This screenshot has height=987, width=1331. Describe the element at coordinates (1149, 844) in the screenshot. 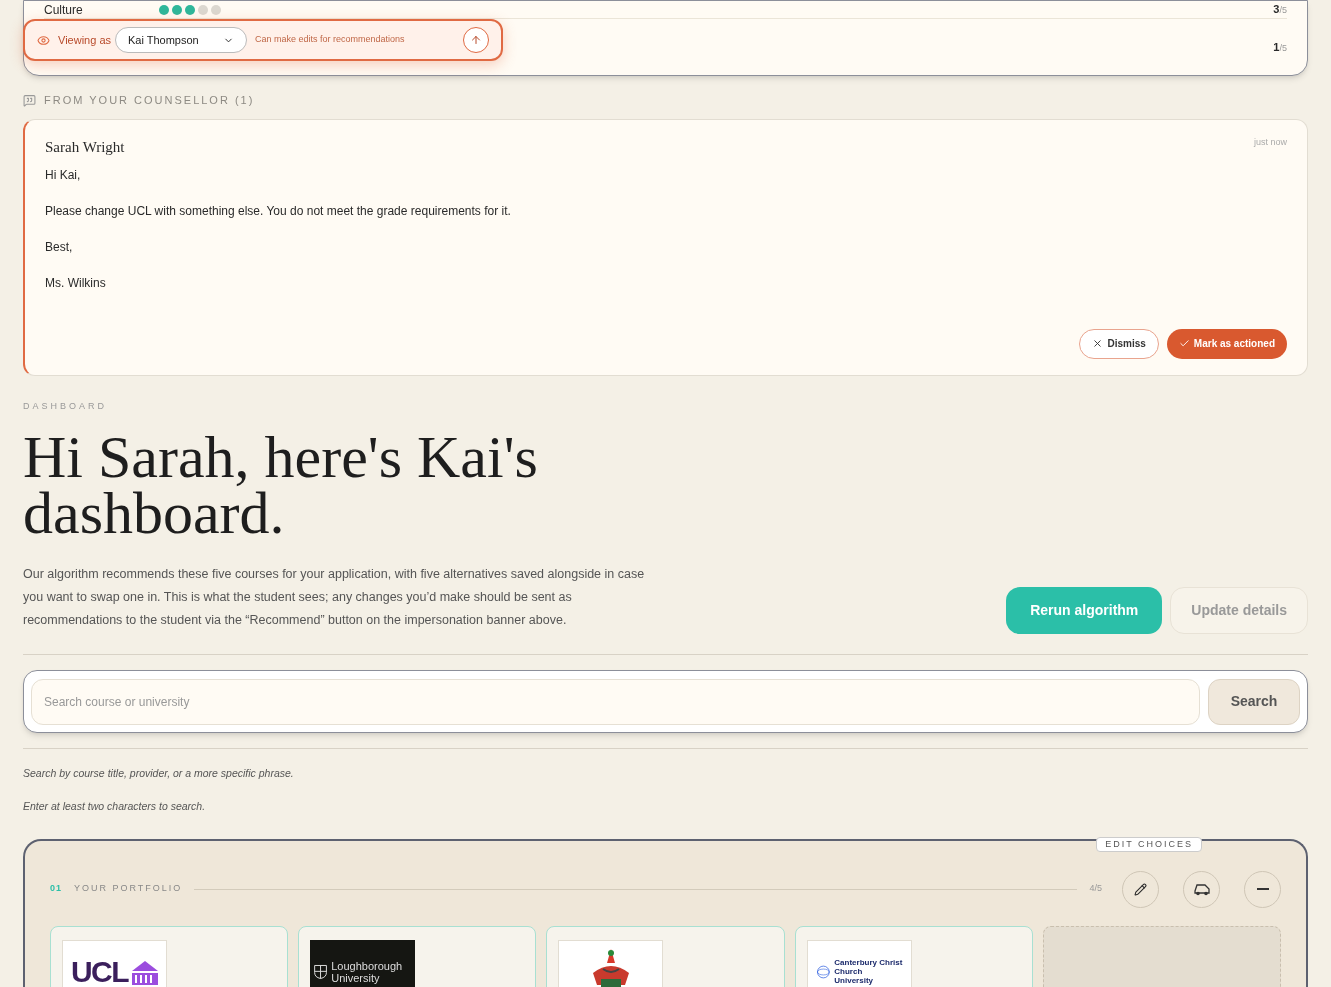

I see `edit-choices-tooltip: EDIT CHOICES` at that location.